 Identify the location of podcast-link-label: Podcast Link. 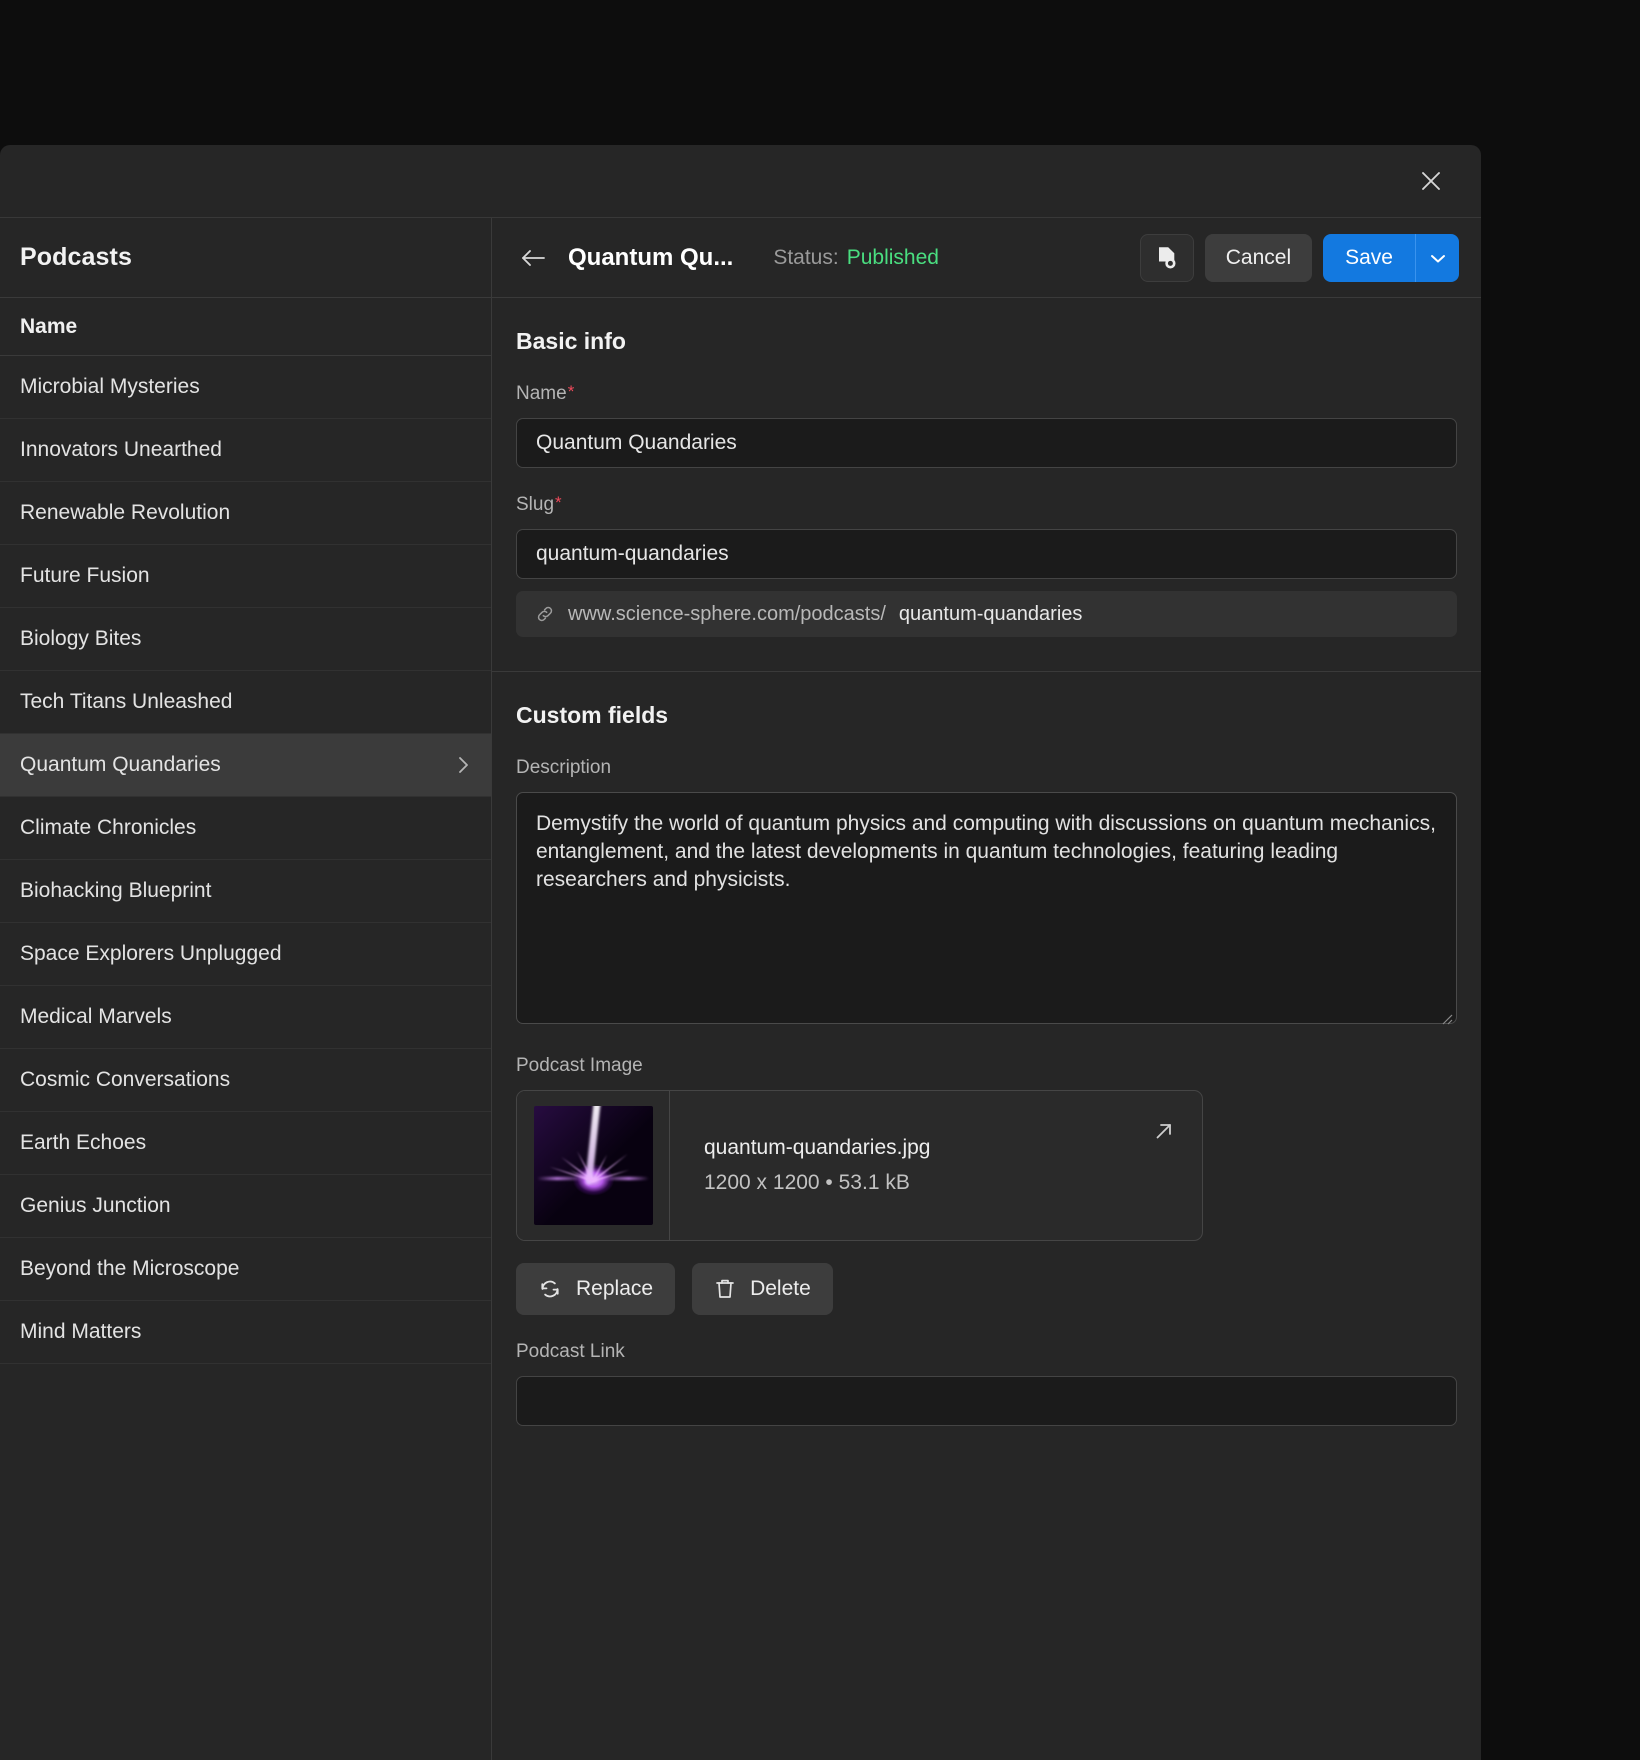
(570, 1351).